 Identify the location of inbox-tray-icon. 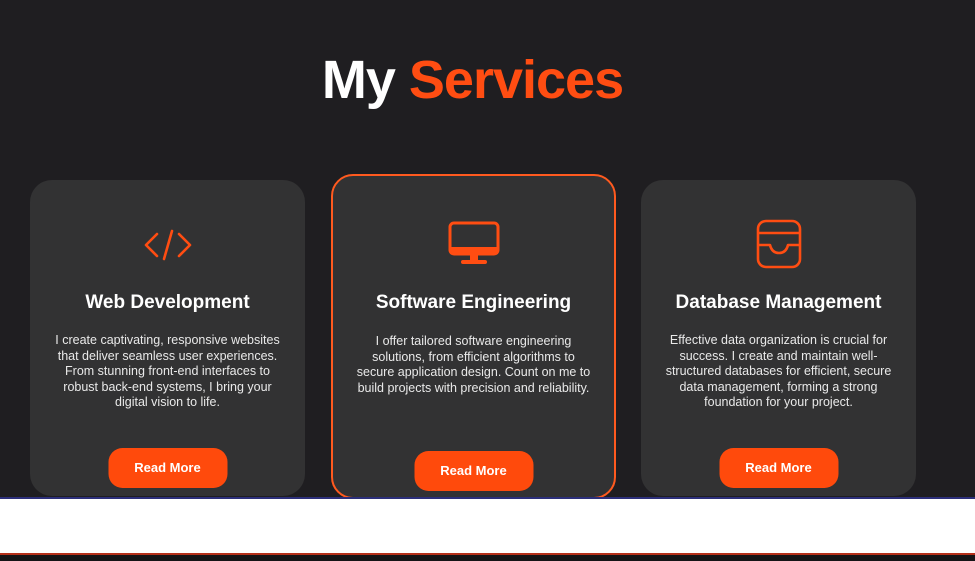
(779, 246).